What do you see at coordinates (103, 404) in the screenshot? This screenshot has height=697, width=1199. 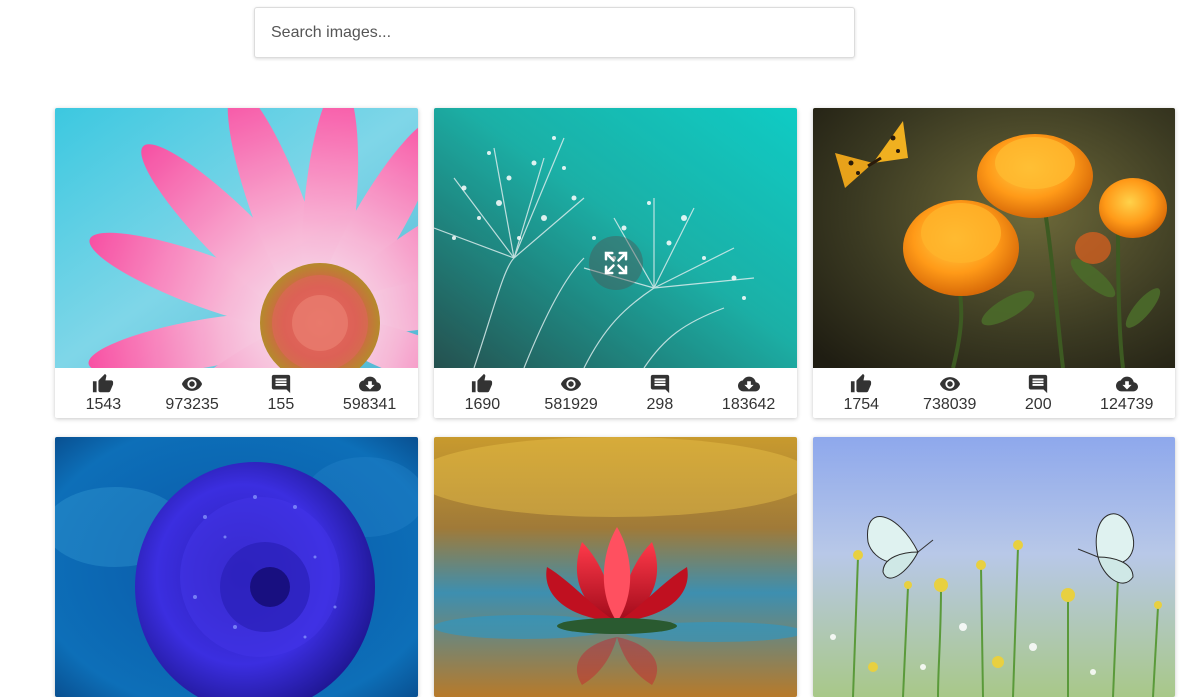 I see `likes-count: 1543` at bounding box center [103, 404].